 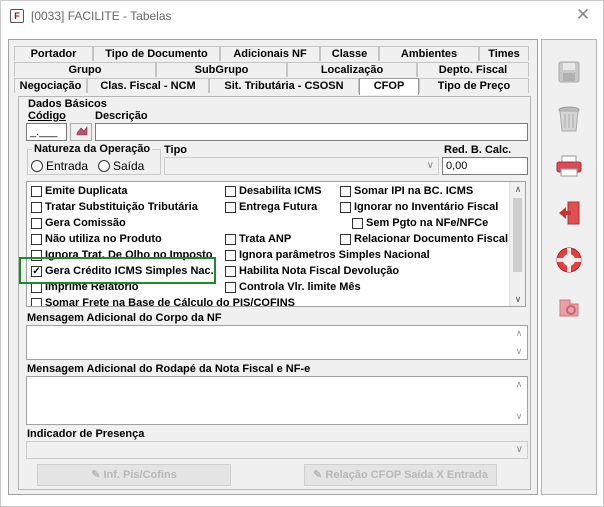 I want to click on indicador-select: ∨, so click(x=277, y=450).